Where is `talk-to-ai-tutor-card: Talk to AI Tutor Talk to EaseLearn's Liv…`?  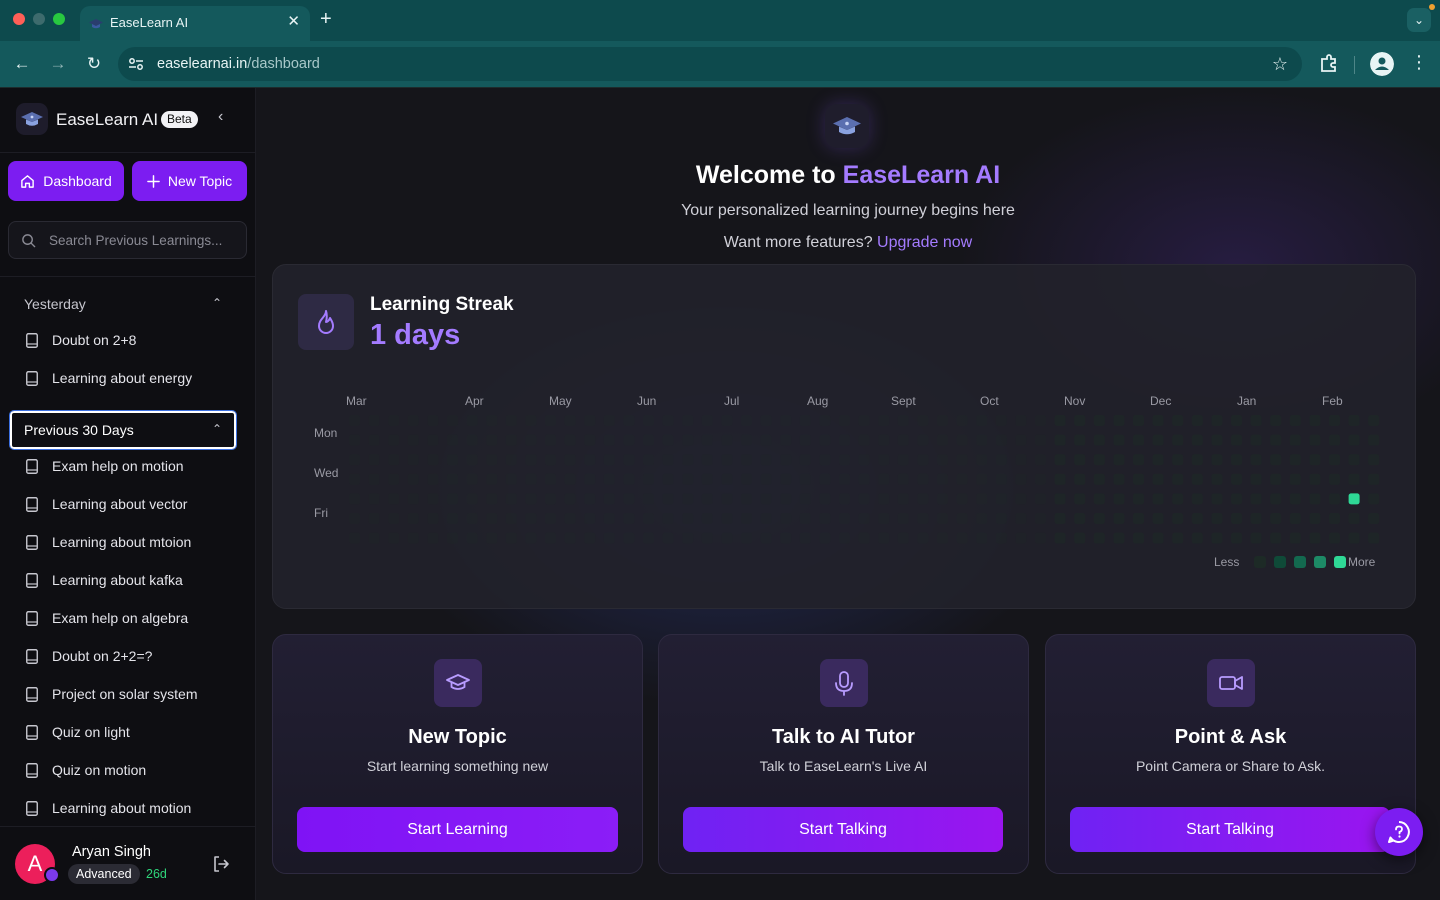 talk-to-ai-tutor-card: Talk to AI Tutor Talk to EaseLearn's Liv… is located at coordinates (843, 754).